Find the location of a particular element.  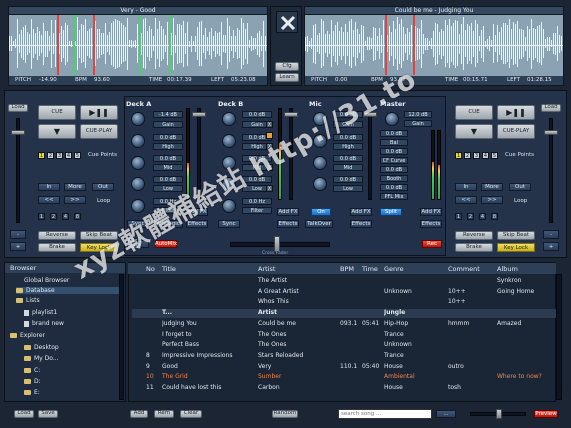

tree-brand-new: brand new is located at coordinates (44, 323).